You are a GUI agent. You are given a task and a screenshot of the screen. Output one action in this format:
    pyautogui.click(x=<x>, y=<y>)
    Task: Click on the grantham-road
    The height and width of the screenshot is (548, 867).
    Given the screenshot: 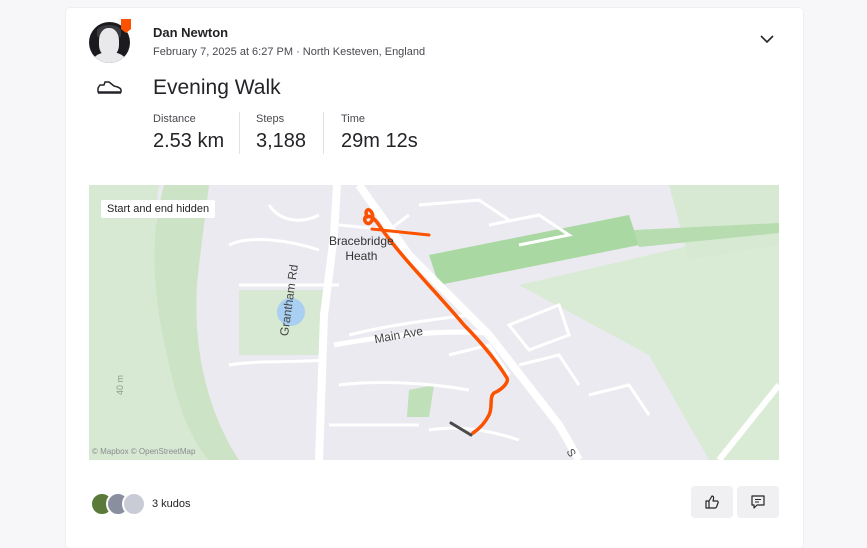 What is the action you would take?
    pyautogui.click(x=328, y=322)
    